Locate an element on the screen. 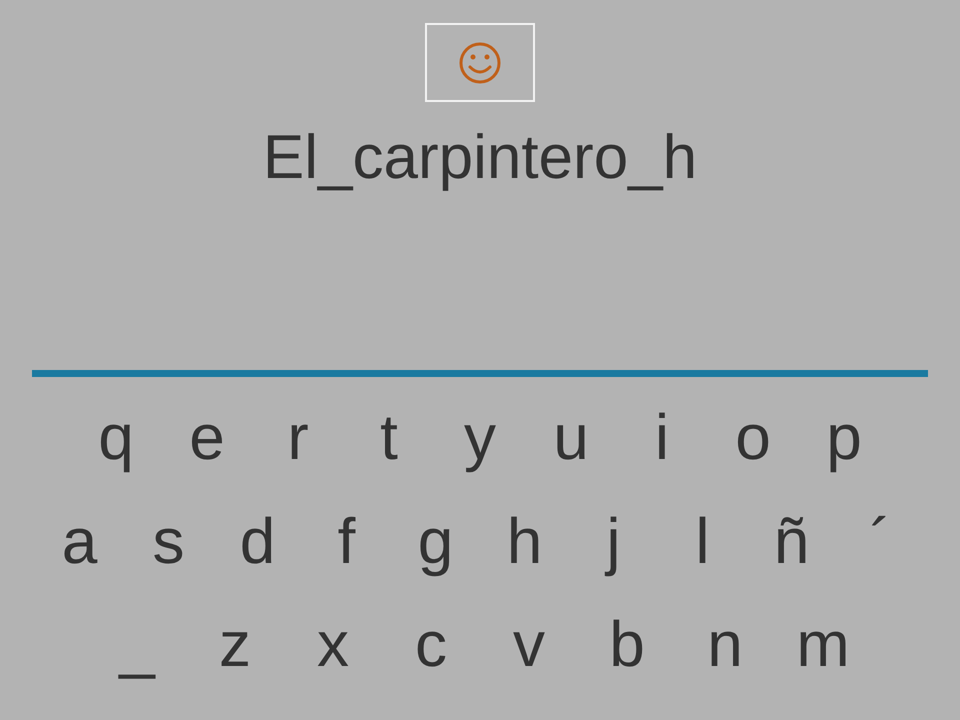  letter-key: y is located at coordinates (480, 437).